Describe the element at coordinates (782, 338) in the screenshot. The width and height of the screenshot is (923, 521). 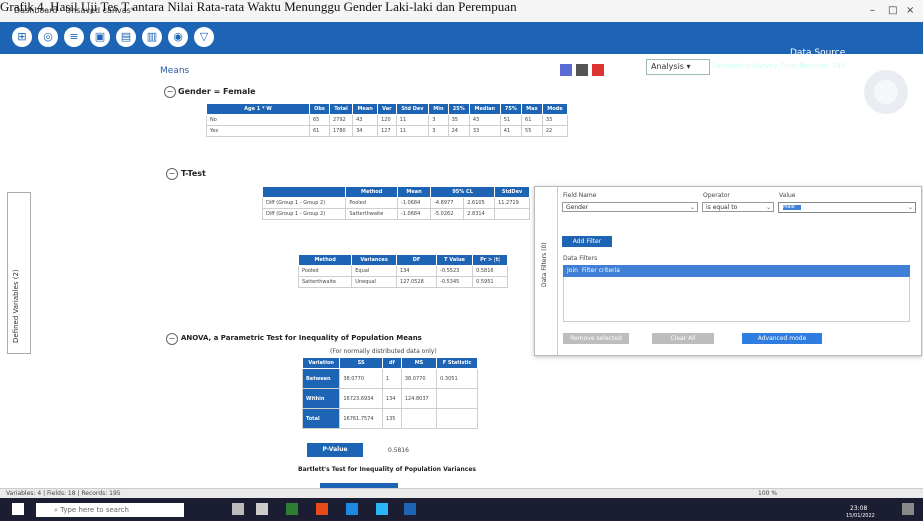
I see `advanced-mode-button: Advanced mode` at that location.